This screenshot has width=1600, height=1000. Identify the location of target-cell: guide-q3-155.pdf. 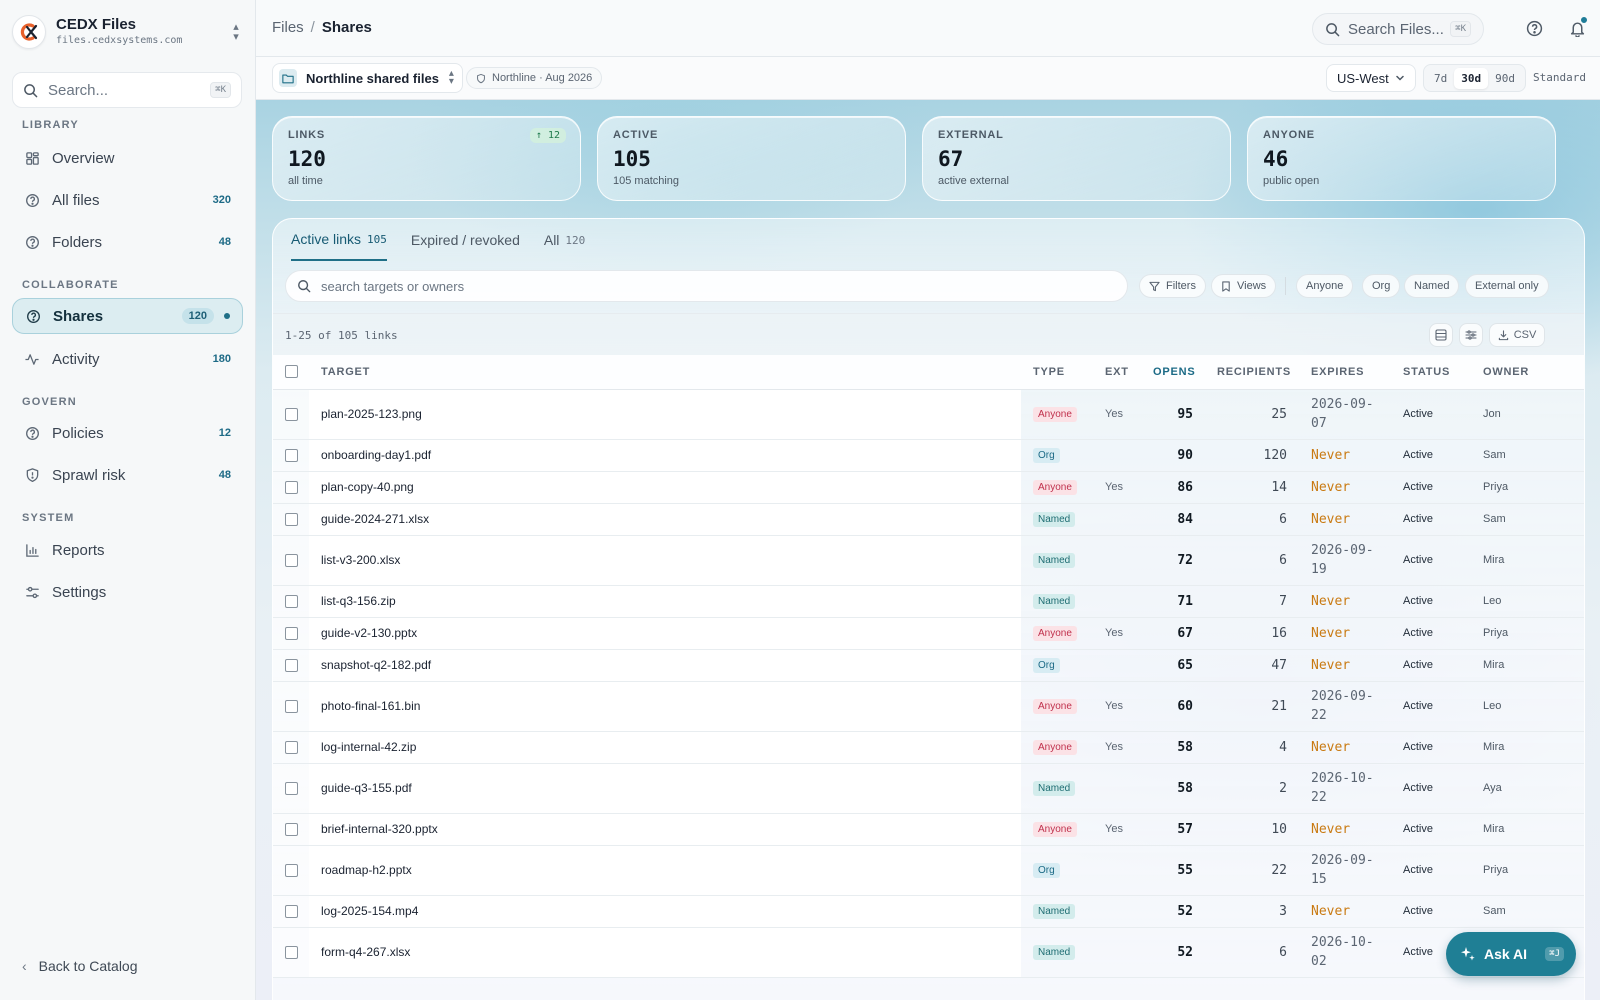
(665, 788).